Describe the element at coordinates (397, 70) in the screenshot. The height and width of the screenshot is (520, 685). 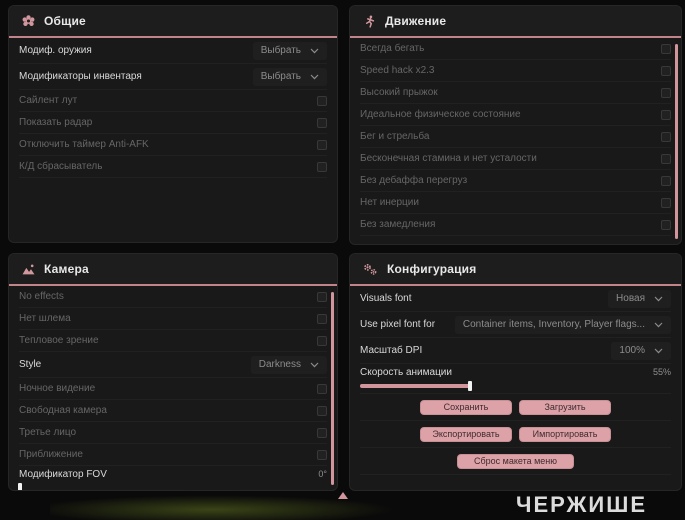
I see `row-label: Speed hack x2.3` at that location.